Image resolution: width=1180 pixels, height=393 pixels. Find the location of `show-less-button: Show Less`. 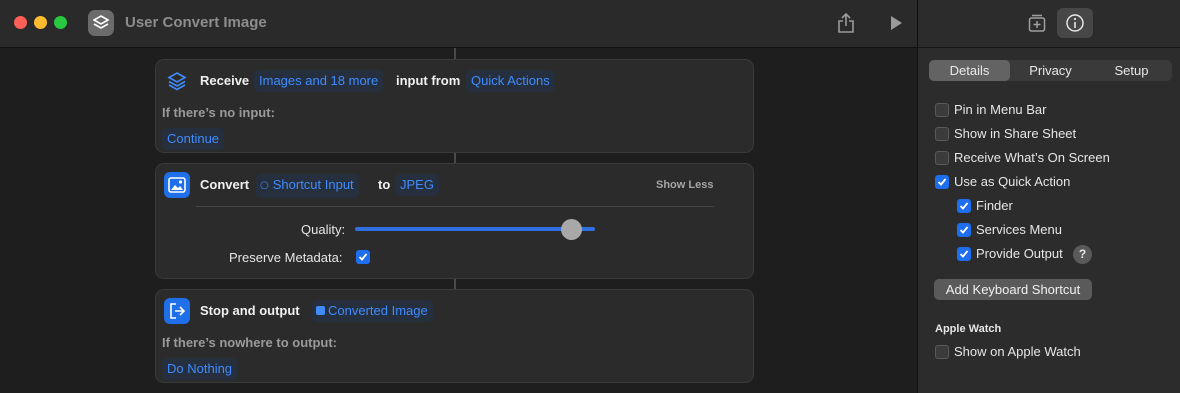

show-less-button: Show Less is located at coordinates (684, 185).